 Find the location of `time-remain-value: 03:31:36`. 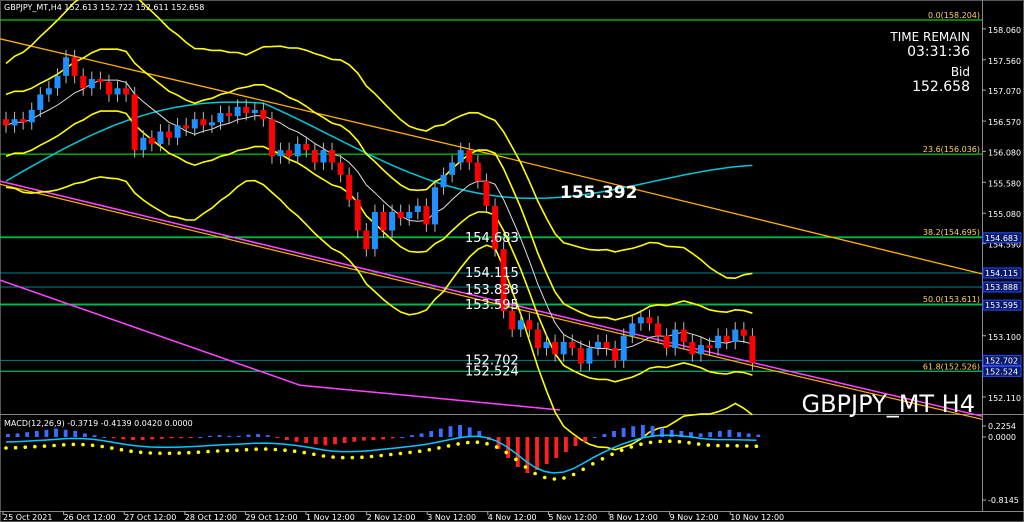

time-remain-value: 03:31:36 is located at coordinates (938, 52).